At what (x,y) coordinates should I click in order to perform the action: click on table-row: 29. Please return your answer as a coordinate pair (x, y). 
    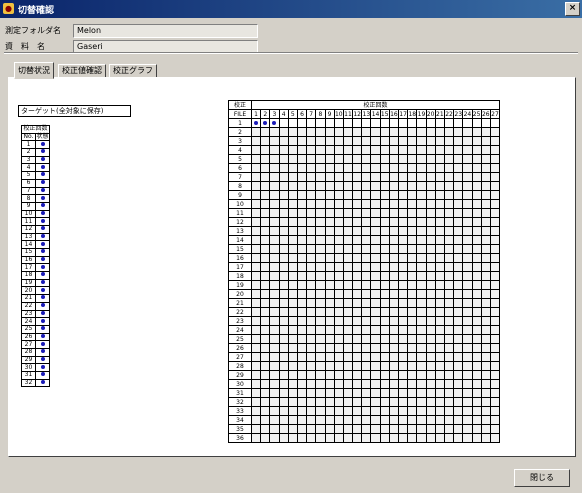
    Looking at the image, I should click on (35, 360).